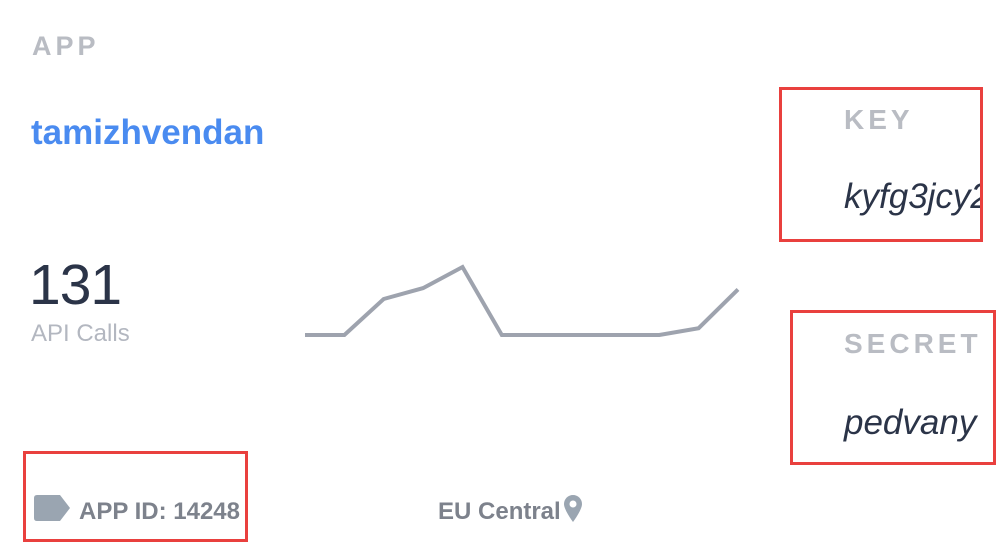 Image resolution: width=996 pixels, height=548 pixels. I want to click on tag-icon, so click(52, 508).